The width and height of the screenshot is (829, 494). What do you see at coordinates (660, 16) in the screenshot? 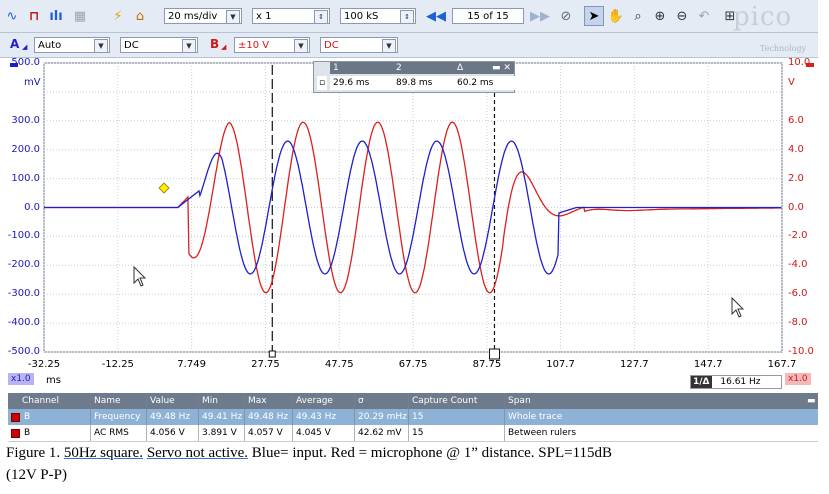
I see `zoom-in-icon: ⊕` at bounding box center [660, 16].